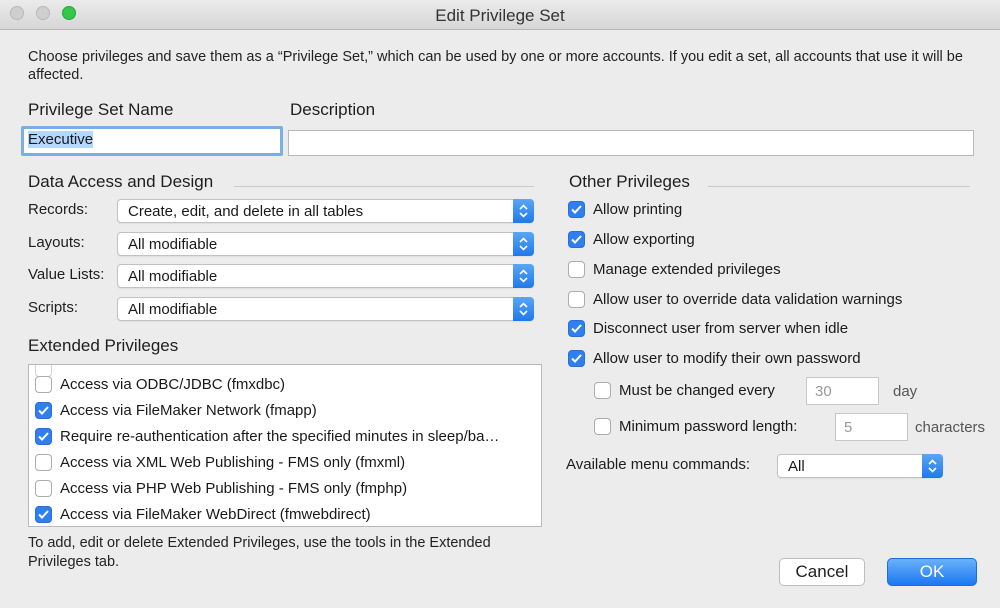 The image size is (1000, 608). Describe the element at coordinates (638, 209) in the screenshot. I see `allow-printing-label: Allow printing` at that location.